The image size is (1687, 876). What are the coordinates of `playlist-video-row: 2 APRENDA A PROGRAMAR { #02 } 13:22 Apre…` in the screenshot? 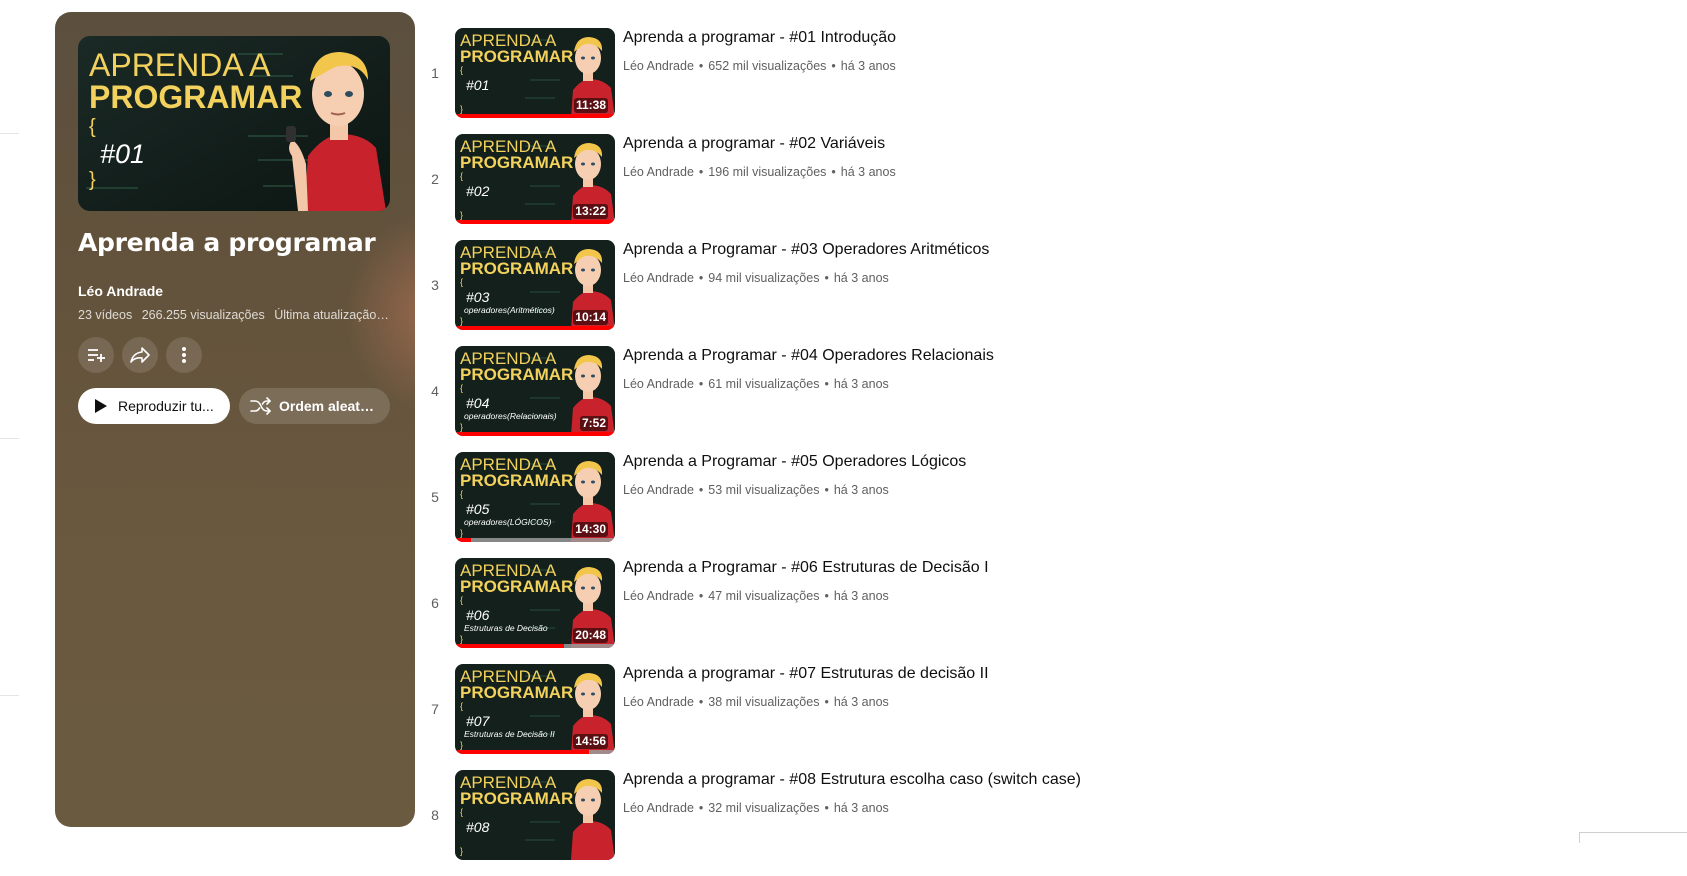 It's located at (1015, 187).